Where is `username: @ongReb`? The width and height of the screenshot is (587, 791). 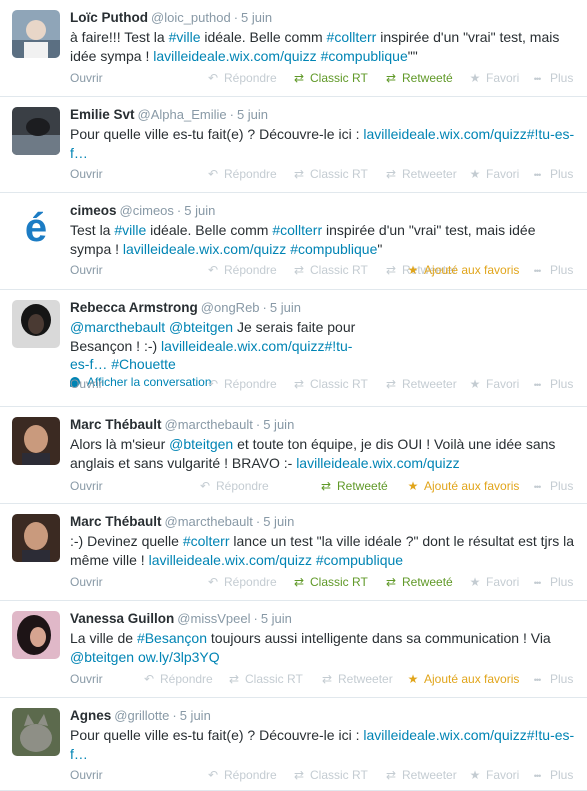 username: @ongReb is located at coordinates (230, 307).